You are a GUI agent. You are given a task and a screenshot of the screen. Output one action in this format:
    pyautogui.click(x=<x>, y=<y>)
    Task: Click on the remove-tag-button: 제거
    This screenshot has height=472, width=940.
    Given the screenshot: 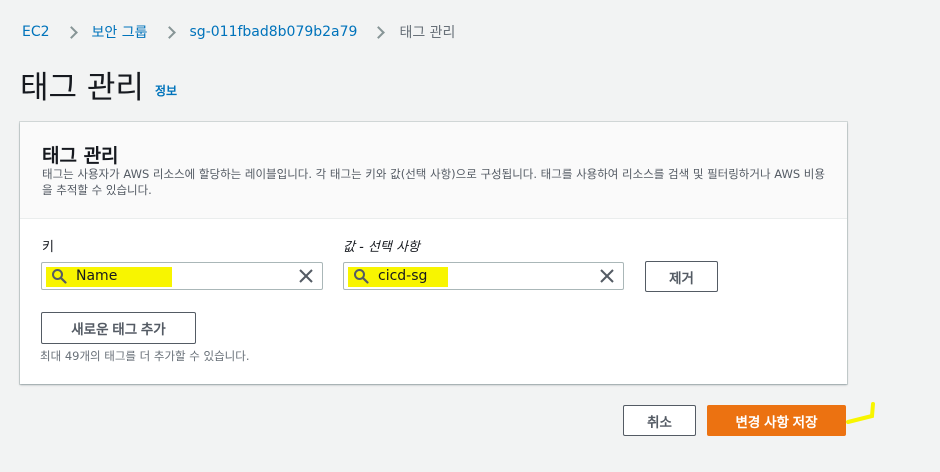 What is the action you would take?
    pyautogui.click(x=681, y=276)
    